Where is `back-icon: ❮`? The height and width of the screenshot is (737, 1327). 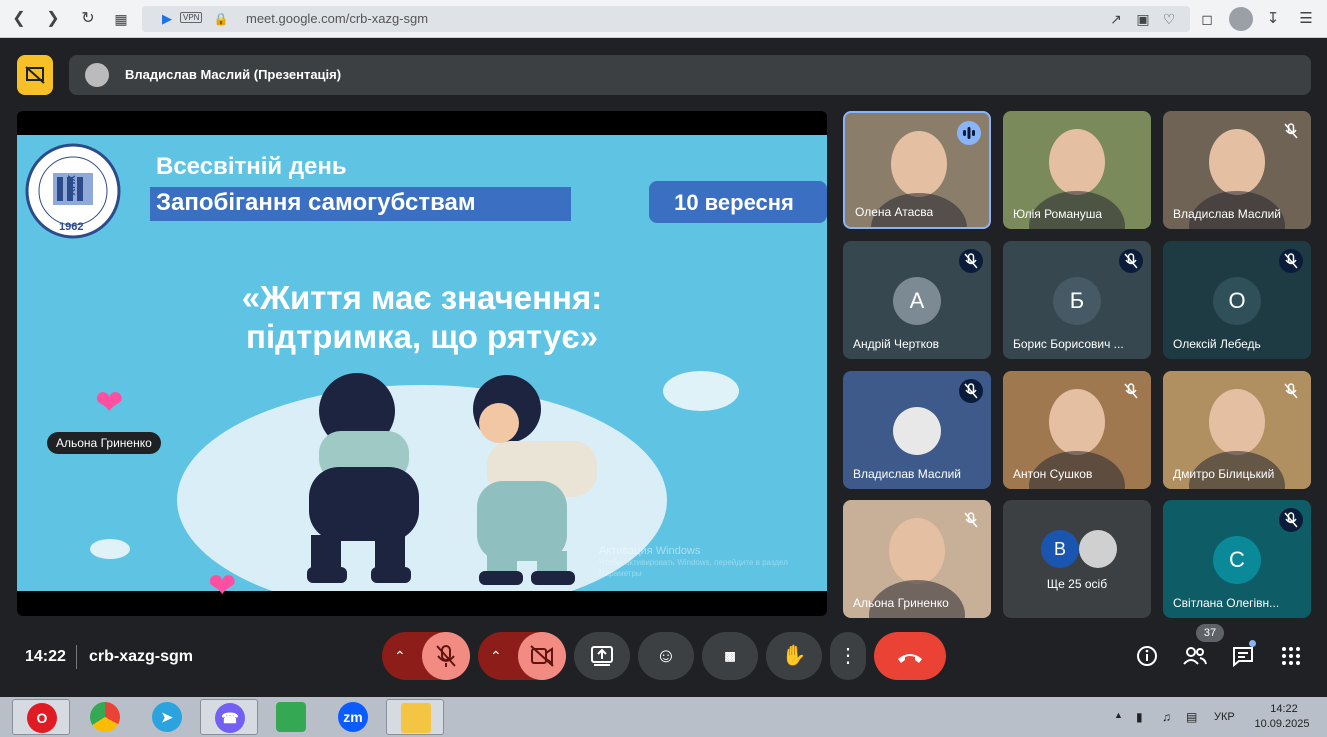
back-icon: ❮ is located at coordinates (19, 19).